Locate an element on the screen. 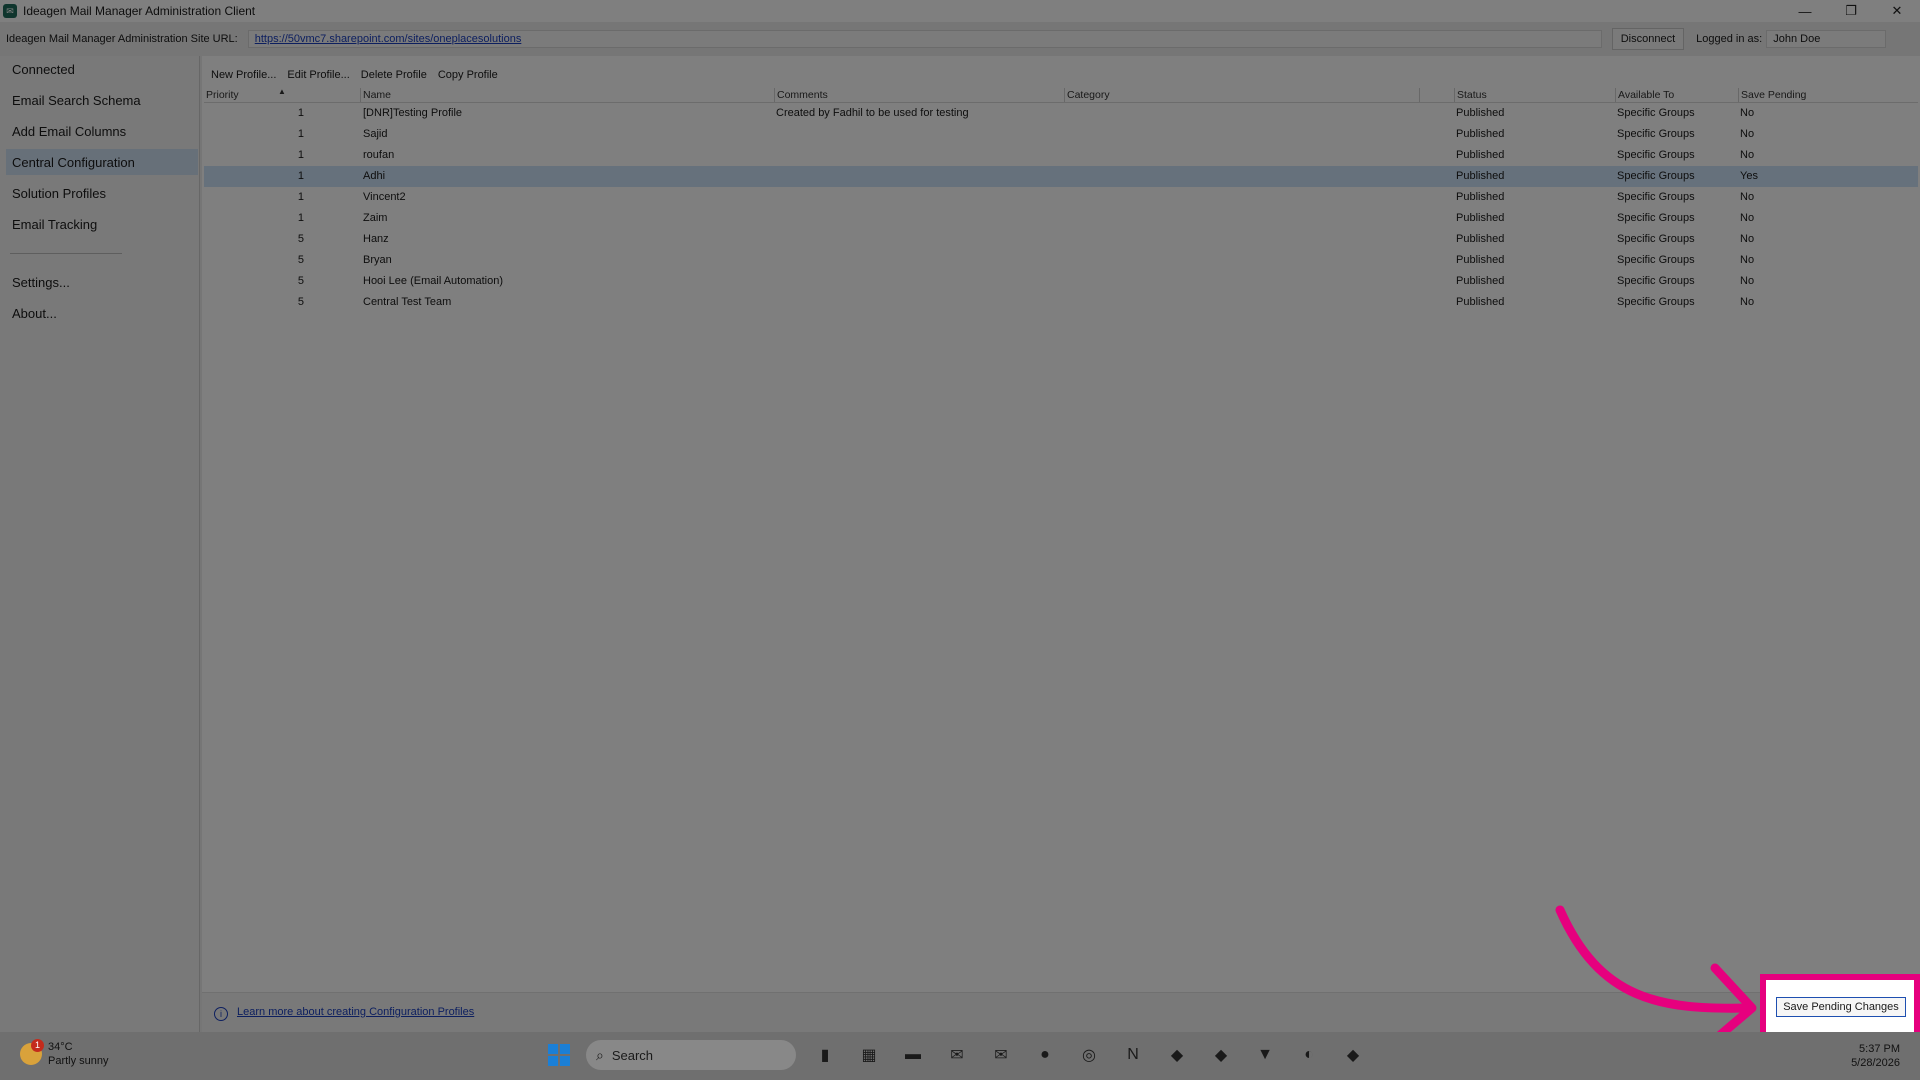  taskbar-apps: ▮ ▦ ▬ ✉ ✉ ● ◎ N ◆ ◆ ▼ ◐ ◆ is located at coordinates (1082, 1055).